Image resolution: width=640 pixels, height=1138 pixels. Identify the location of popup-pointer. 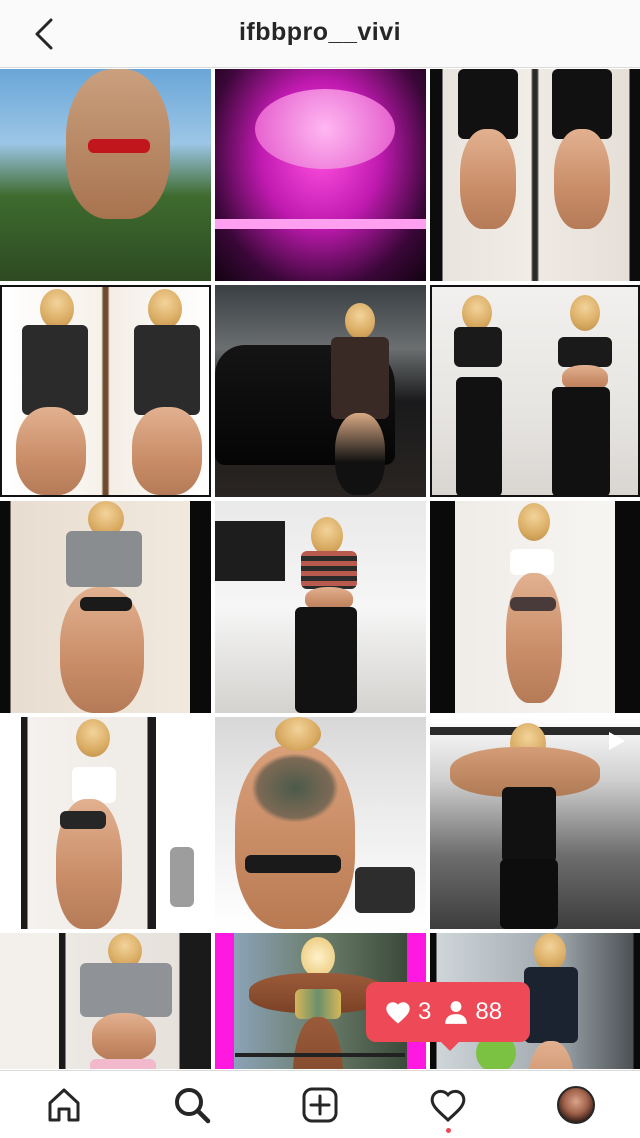
(450, 1046).